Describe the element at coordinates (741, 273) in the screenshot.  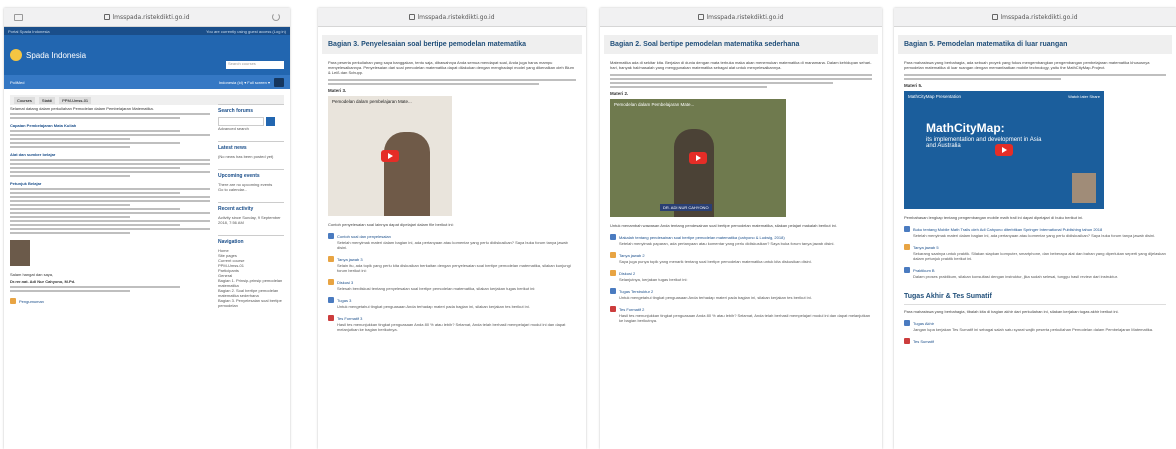
I see `activity-link: Diskusi 2` at that location.